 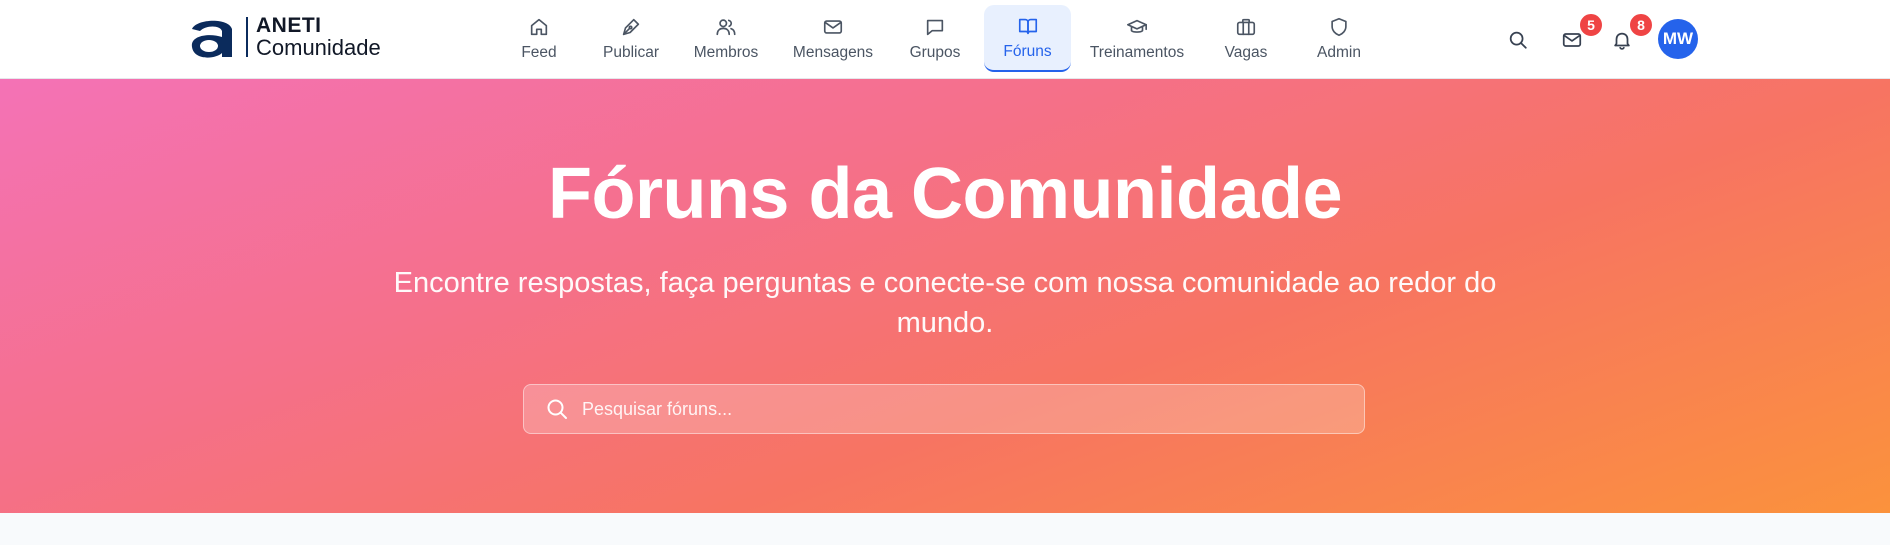 What do you see at coordinates (631, 26) in the screenshot?
I see `pen-icon` at bounding box center [631, 26].